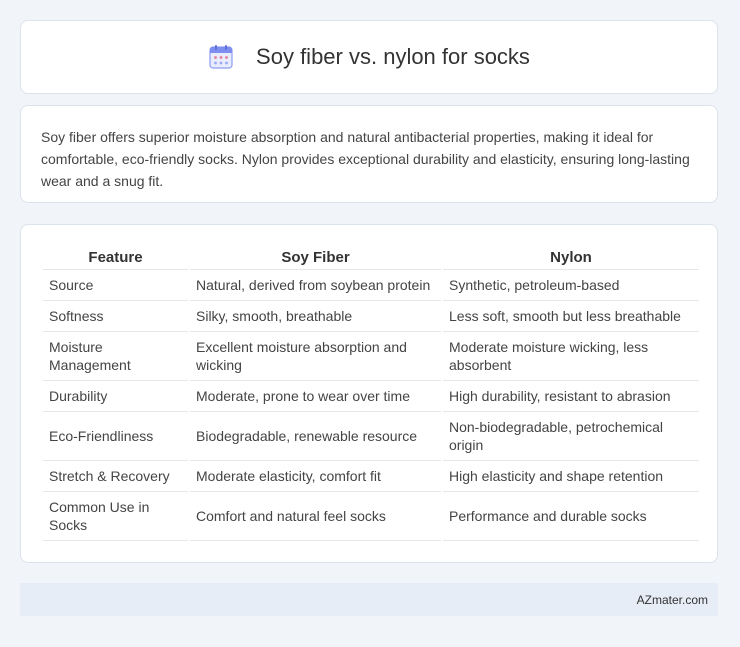  Describe the element at coordinates (571, 396) in the screenshot. I see `nylon-cell: High durability, resistant to abrasion` at that location.